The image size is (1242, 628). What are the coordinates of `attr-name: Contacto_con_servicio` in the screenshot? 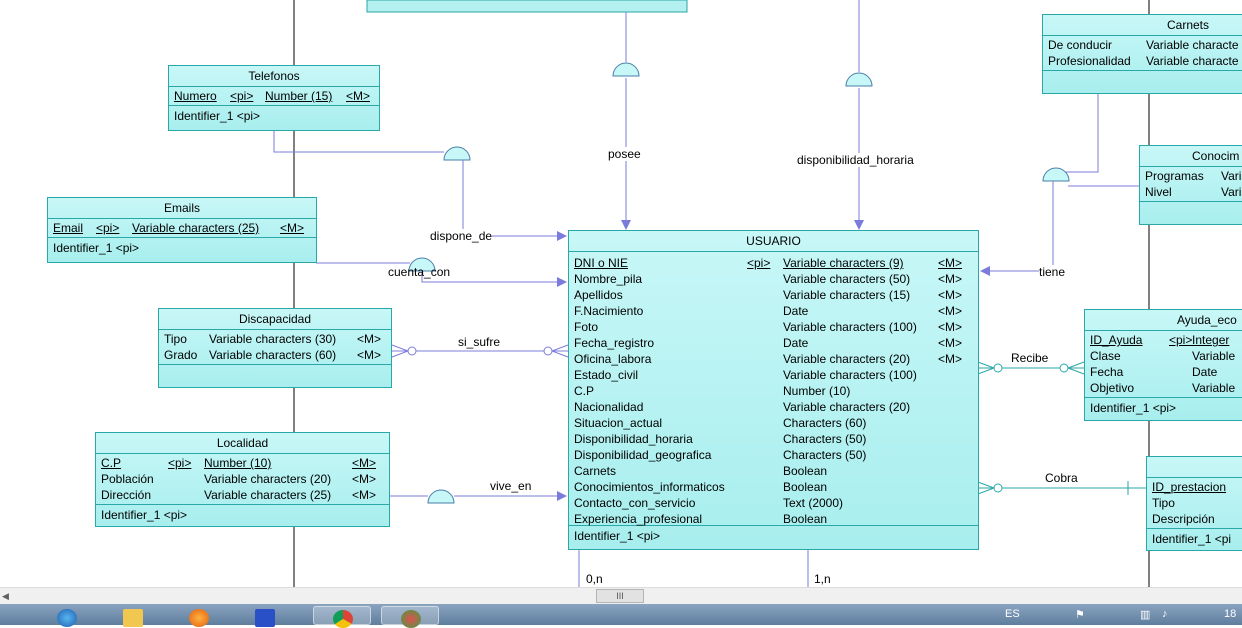 It's located at (635, 503).